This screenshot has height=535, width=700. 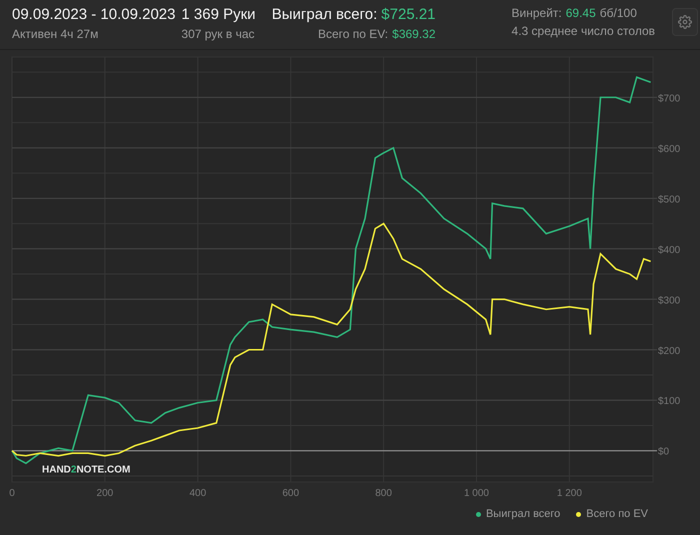 I want to click on y-axis-label: $0, so click(x=664, y=452).